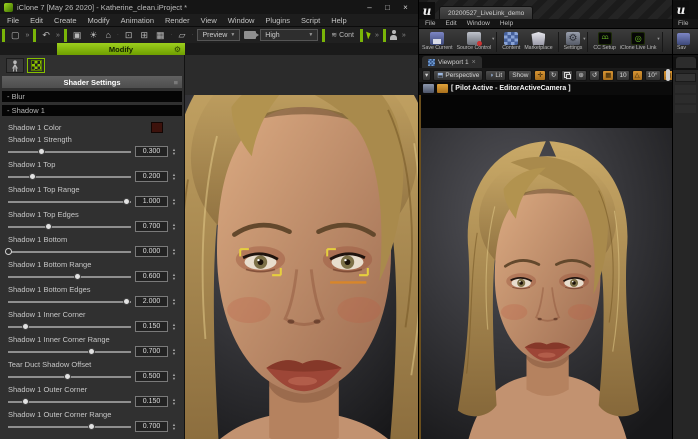 This screenshot has width=698, height=439. What do you see at coordinates (121, 49) in the screenshot?
I see `tab-modify: Modify ⚙` at bounding box center [121, 49].